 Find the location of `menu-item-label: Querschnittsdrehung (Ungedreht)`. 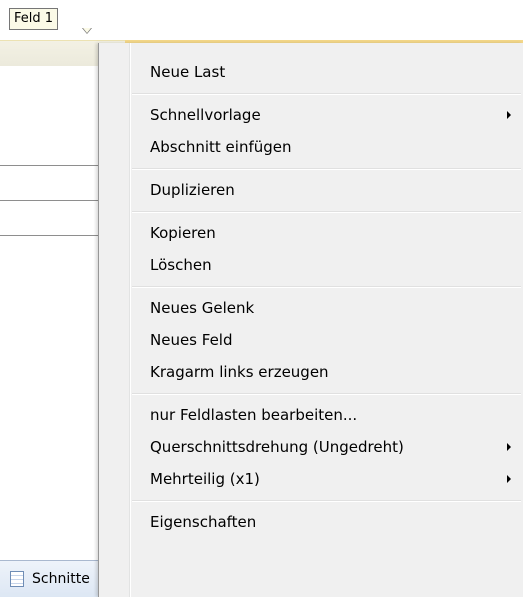

menu-item-label: Querschnittsdrehung (Ungedreht) is located at coordinates (277, 447).